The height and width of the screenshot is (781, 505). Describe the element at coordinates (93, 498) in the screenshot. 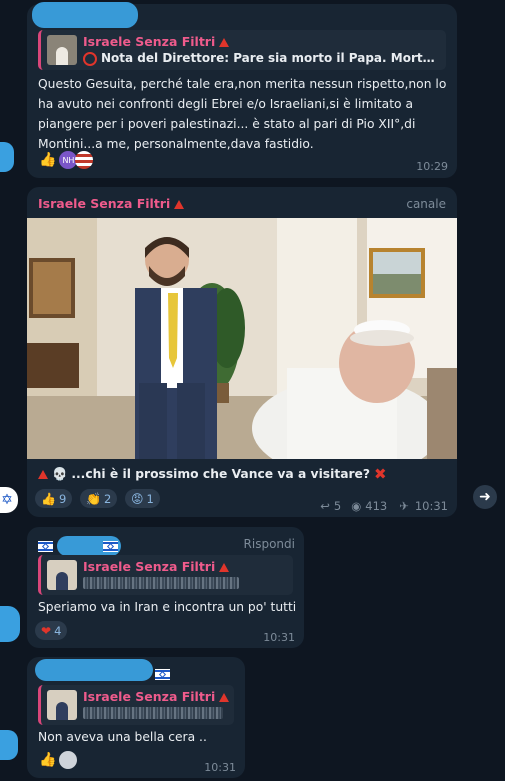

I see `clapping-hands-icon: 👏` at that location.